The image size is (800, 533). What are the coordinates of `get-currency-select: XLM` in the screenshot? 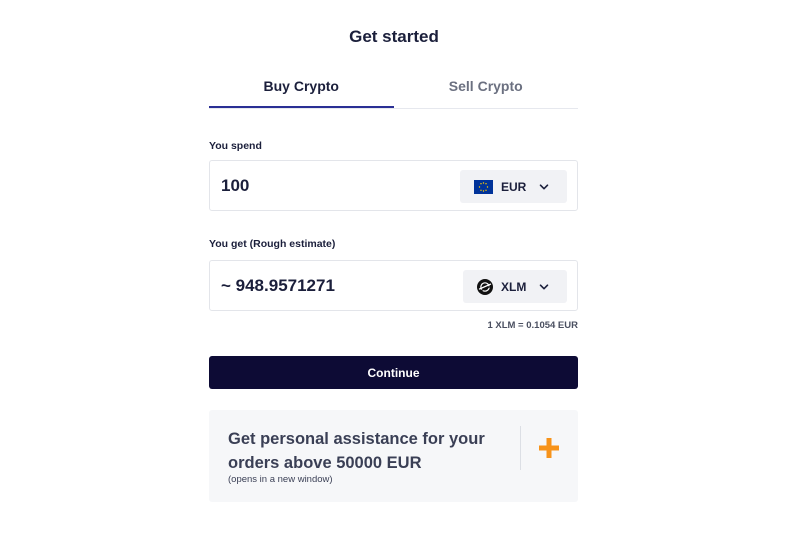 It's located at (515, 286).